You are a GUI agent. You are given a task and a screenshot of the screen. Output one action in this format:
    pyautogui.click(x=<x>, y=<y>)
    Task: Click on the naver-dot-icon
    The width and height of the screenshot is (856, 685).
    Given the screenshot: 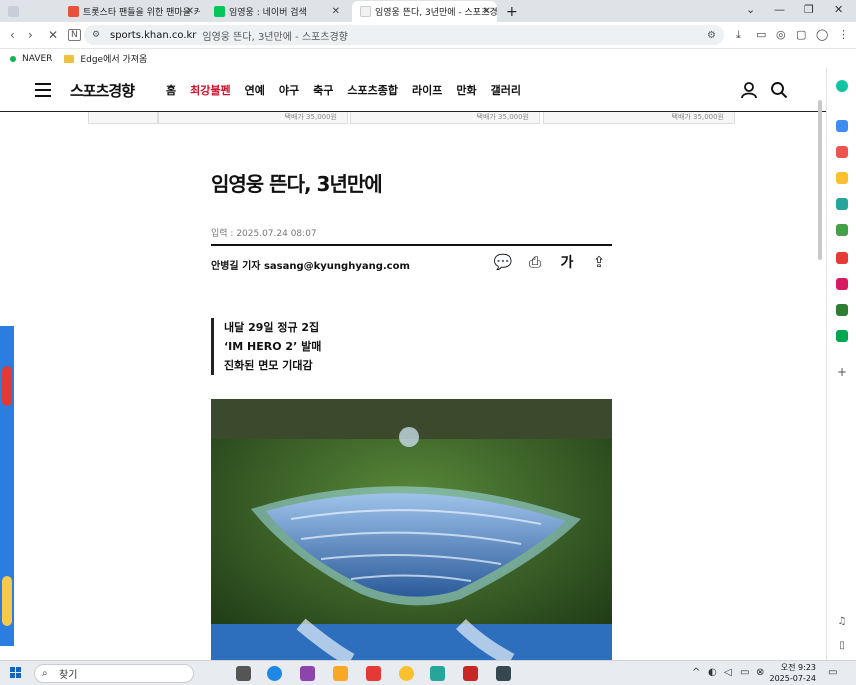 What is the action you would take?
    pyautogui.click(x=13, y=58)
    